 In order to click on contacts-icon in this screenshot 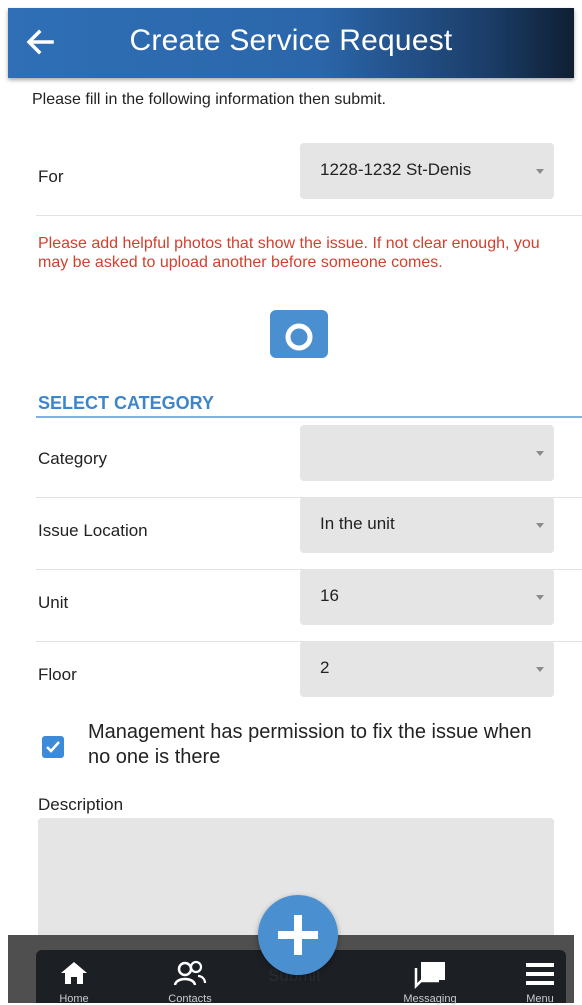, I will do `click(190, 973)`.